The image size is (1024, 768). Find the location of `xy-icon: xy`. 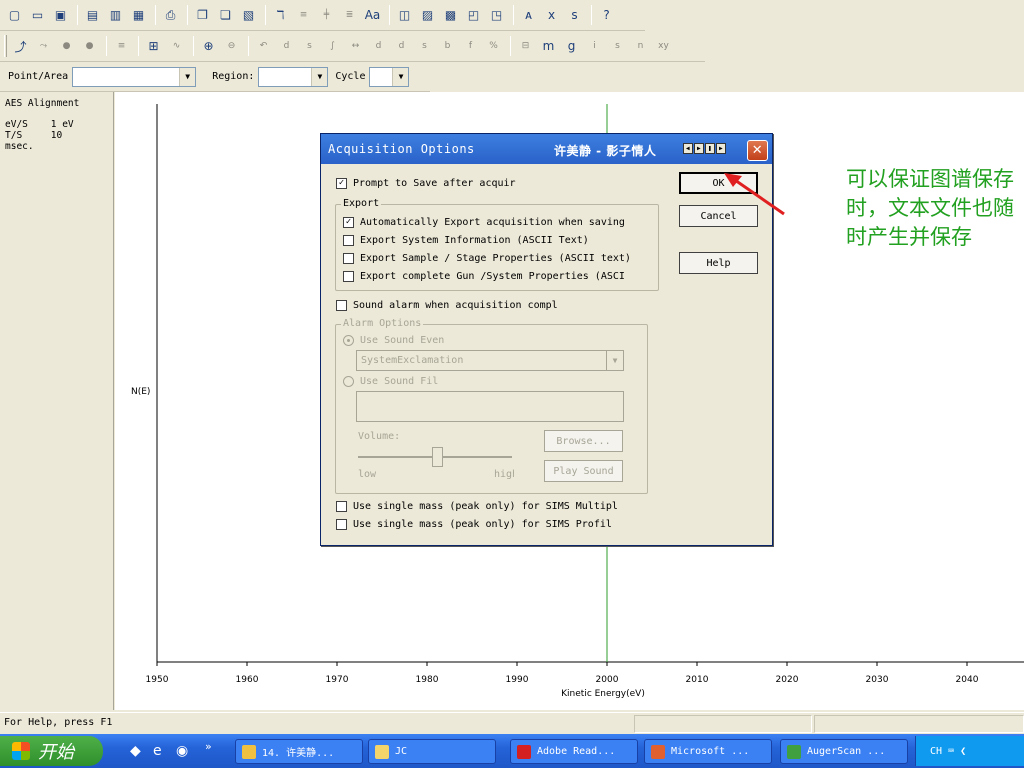

xy-icon: xy is located at coordinates (663, 46).